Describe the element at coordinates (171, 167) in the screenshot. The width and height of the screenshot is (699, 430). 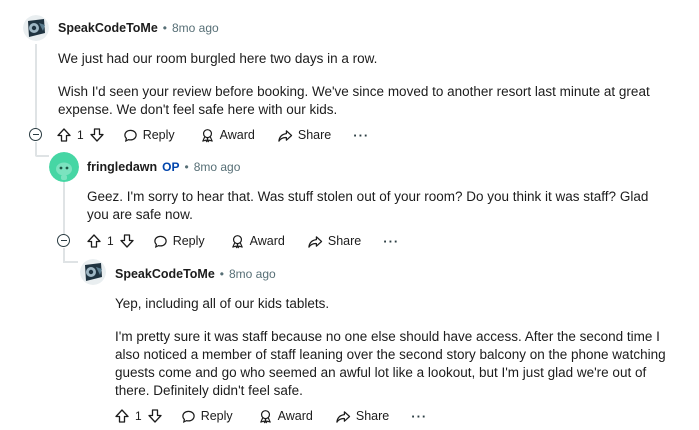
I see `op-badge: OP` at that location.